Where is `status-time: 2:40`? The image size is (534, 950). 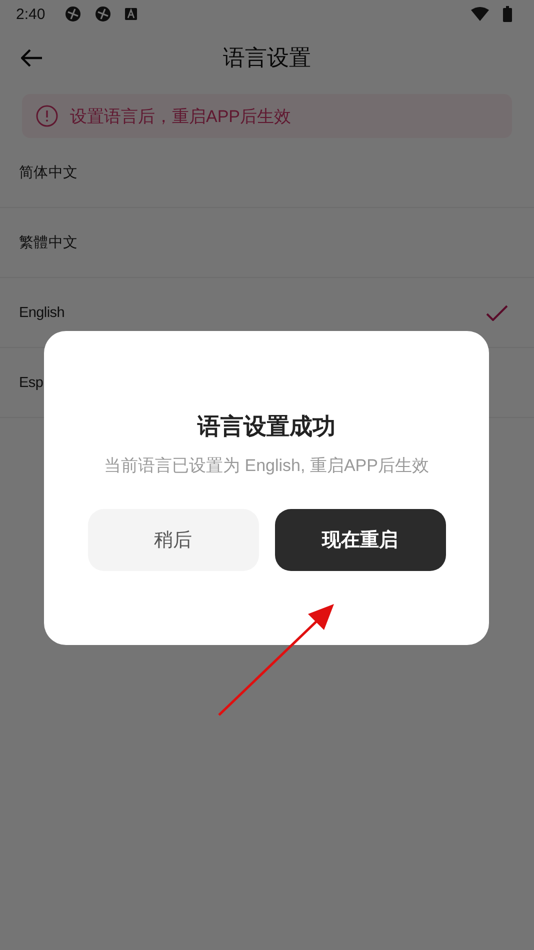
status-time: 2:40 is located at coordinates (31, 14).